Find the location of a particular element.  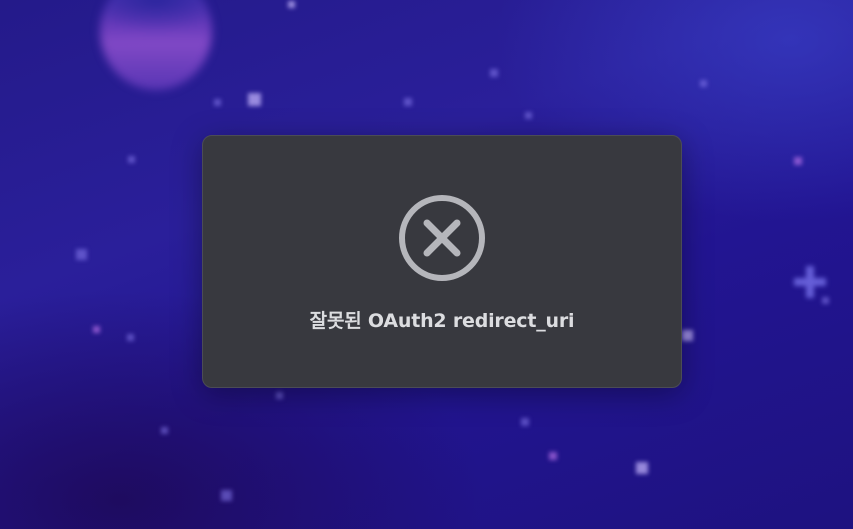

error-message: 잘못된 OAuth2 redirect_uri is located at coordinates (442, 321).